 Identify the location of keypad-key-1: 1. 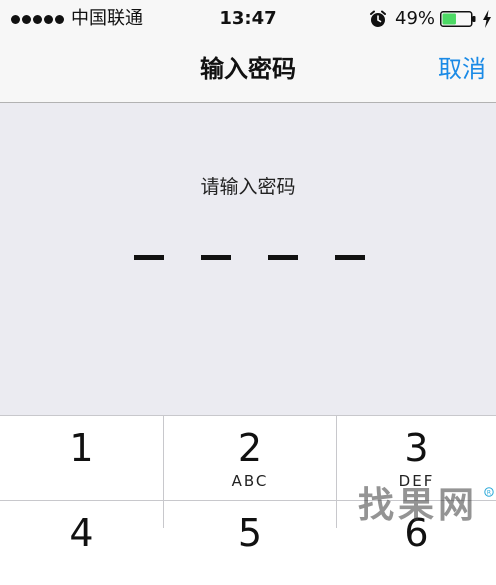
(81, 458).